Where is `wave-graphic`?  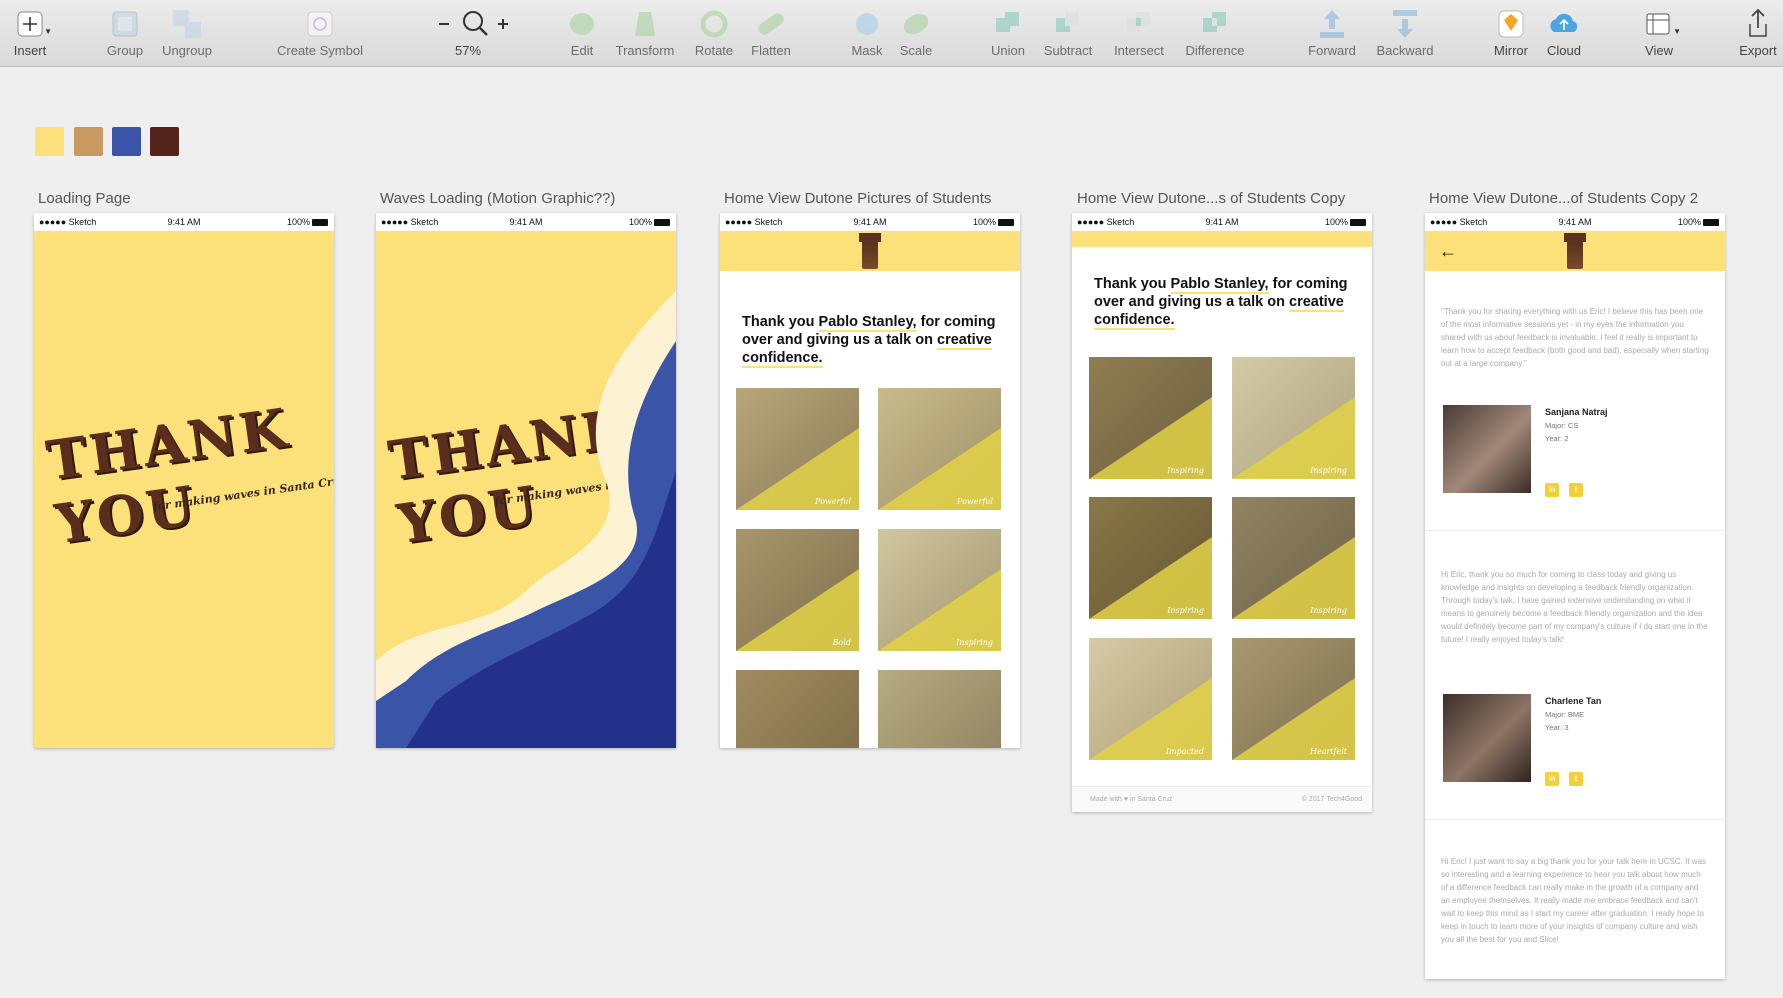
wave-graphic is located at coordinates (526, 519).